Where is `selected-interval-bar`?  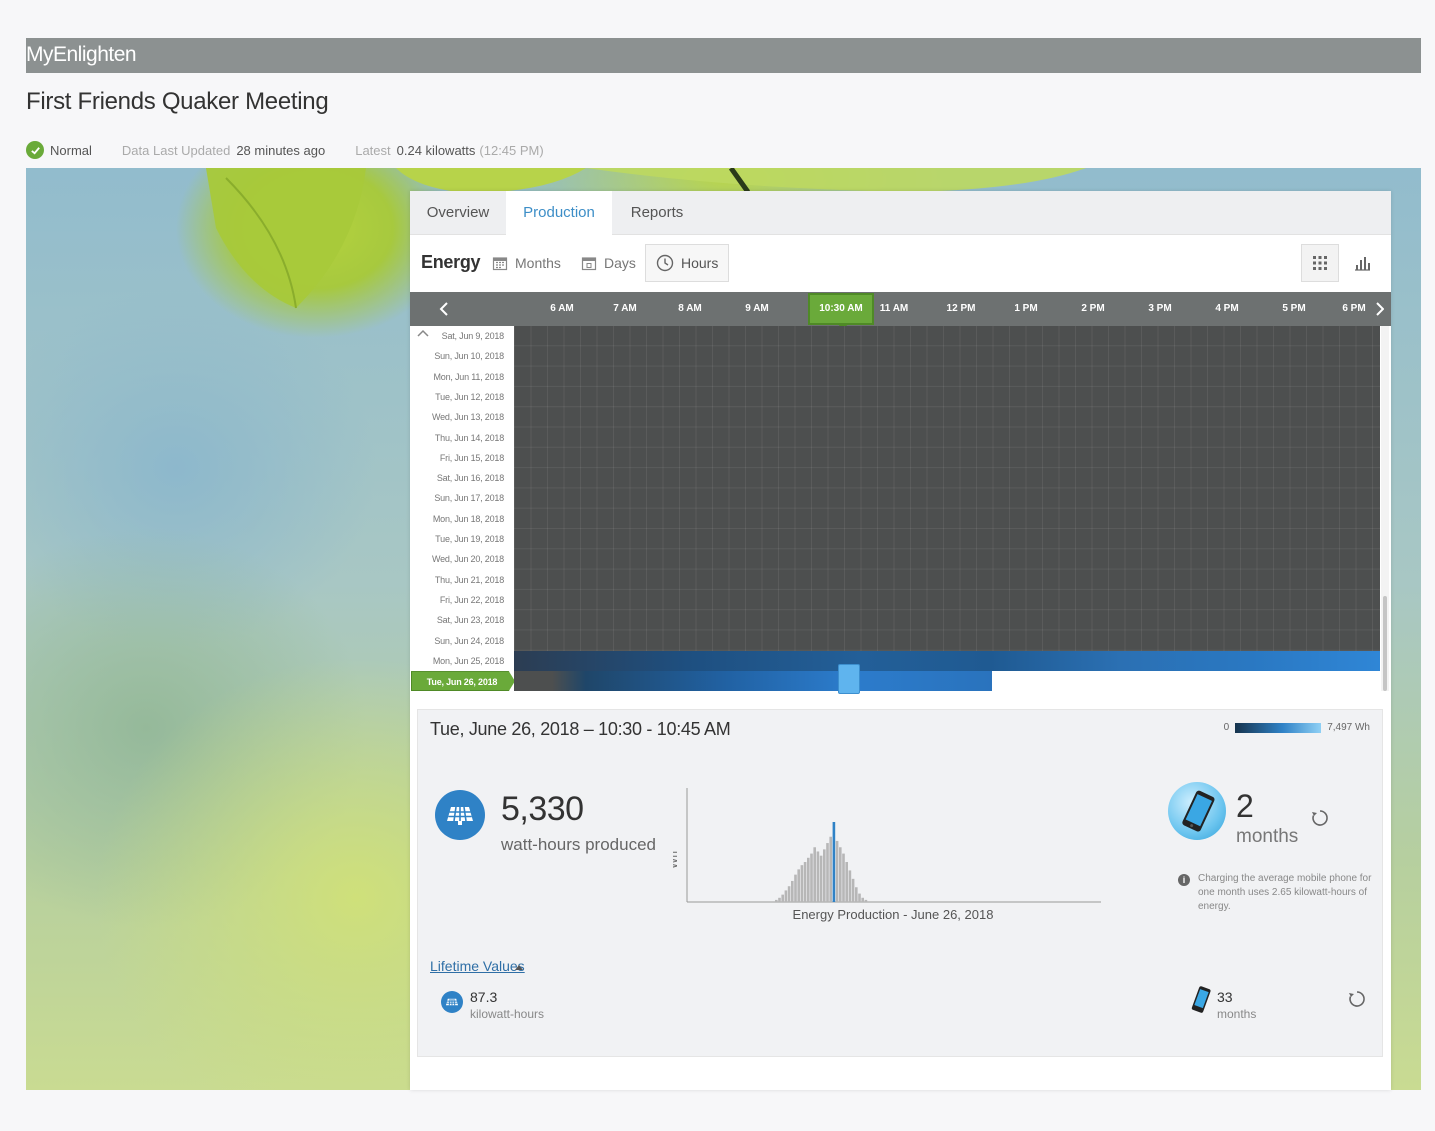
selected-interval-bar is located at coordinates (834, 862).